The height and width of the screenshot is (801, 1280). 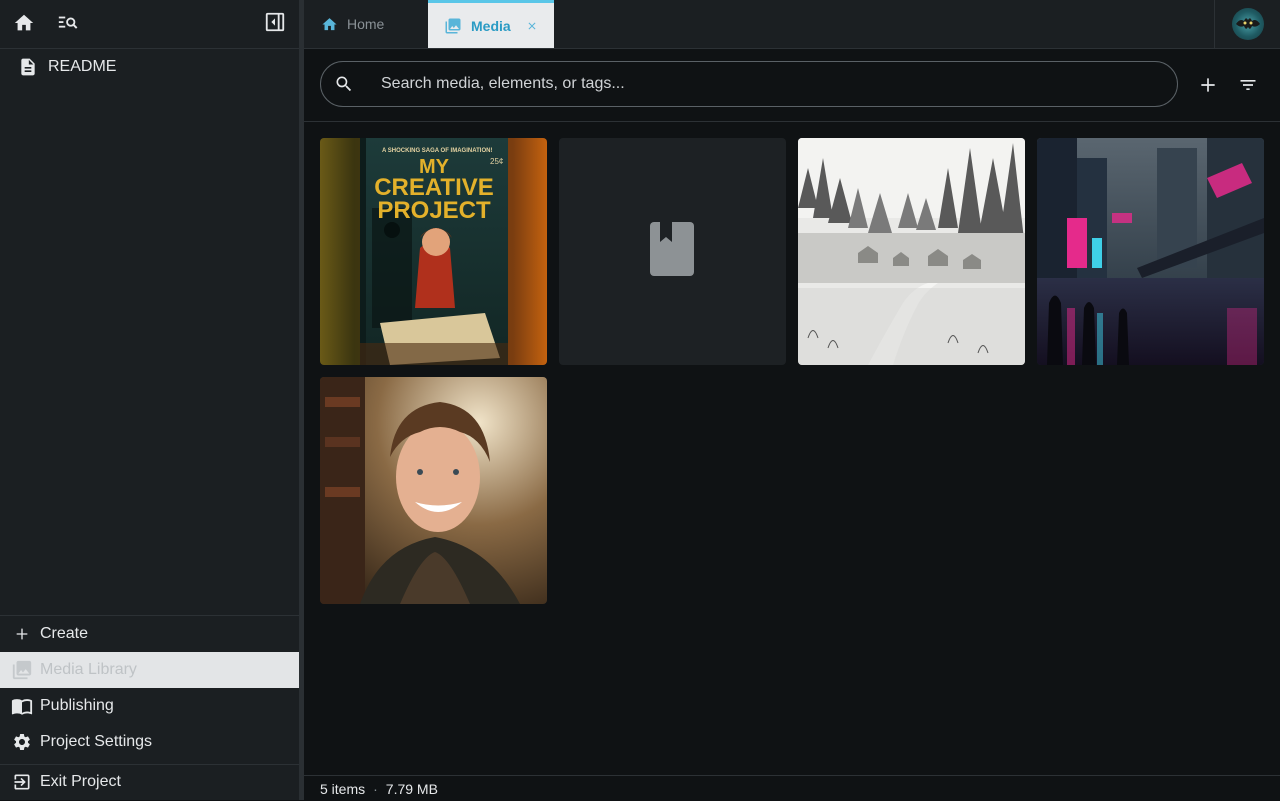 What do you see at coordinates (28, 67) in the screenshot?
I see `document-icon` at bounding box center [28, 67].